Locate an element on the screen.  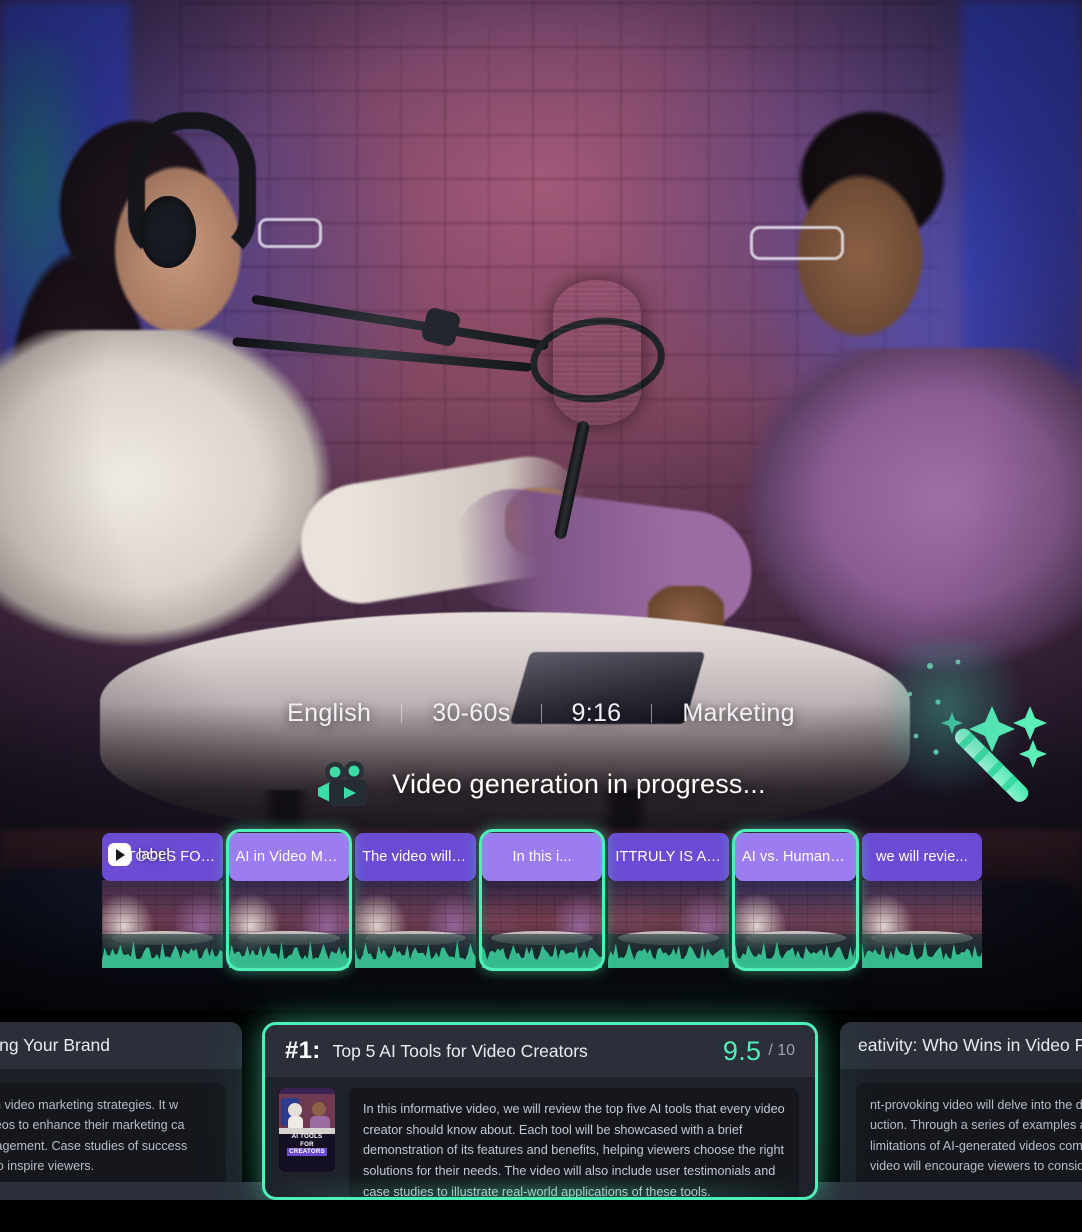
idea-card-title: n Video Marketing: Boosting Your Brand is located at coordinates (55, 1045).